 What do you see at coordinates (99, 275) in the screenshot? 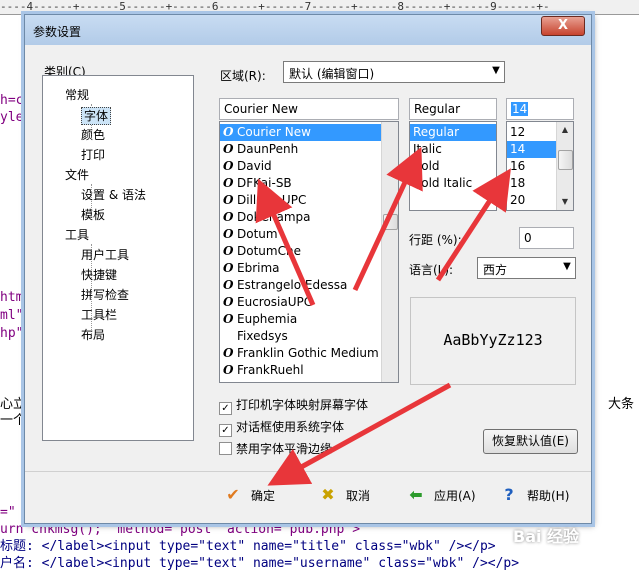
I see `tree-item-shortcuts: 快捷键` at bounding box center [99, 275].